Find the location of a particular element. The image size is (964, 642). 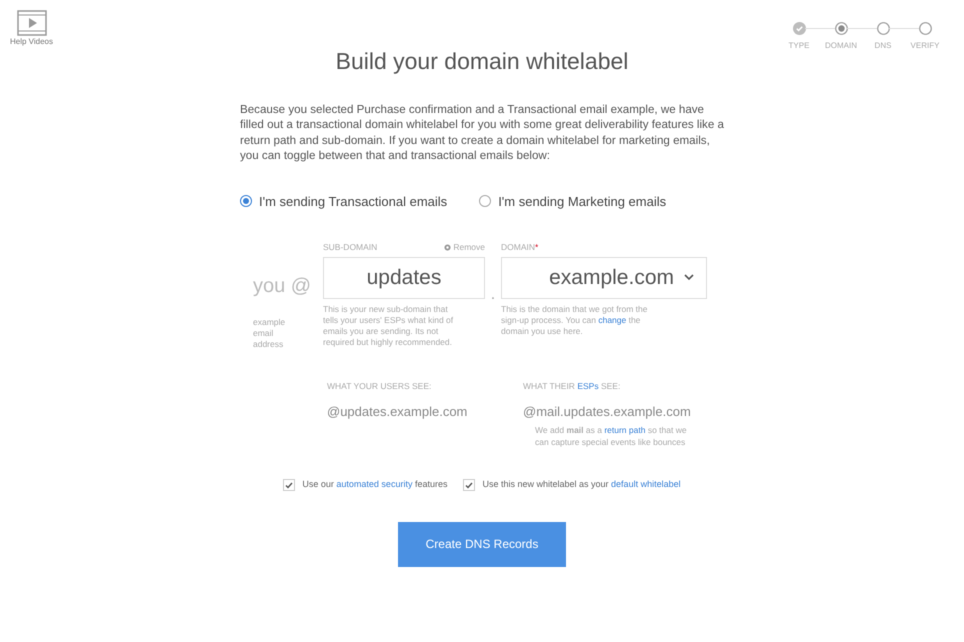

link: automated security is located at coordinates (374, 484).